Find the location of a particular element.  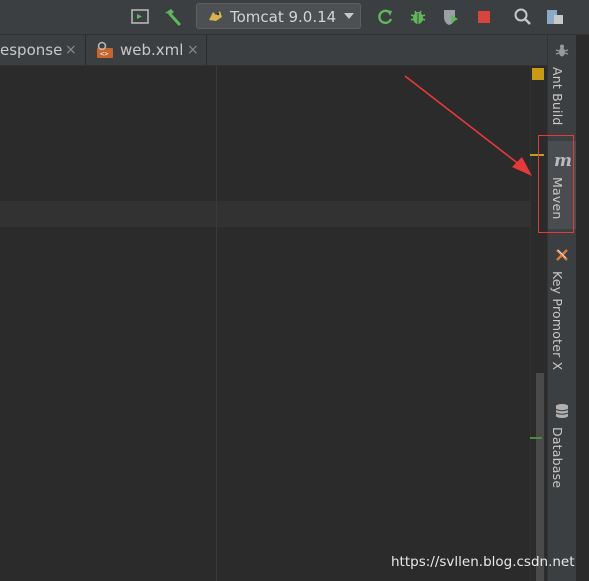

layout-icon is located at coordinates (140, 17).